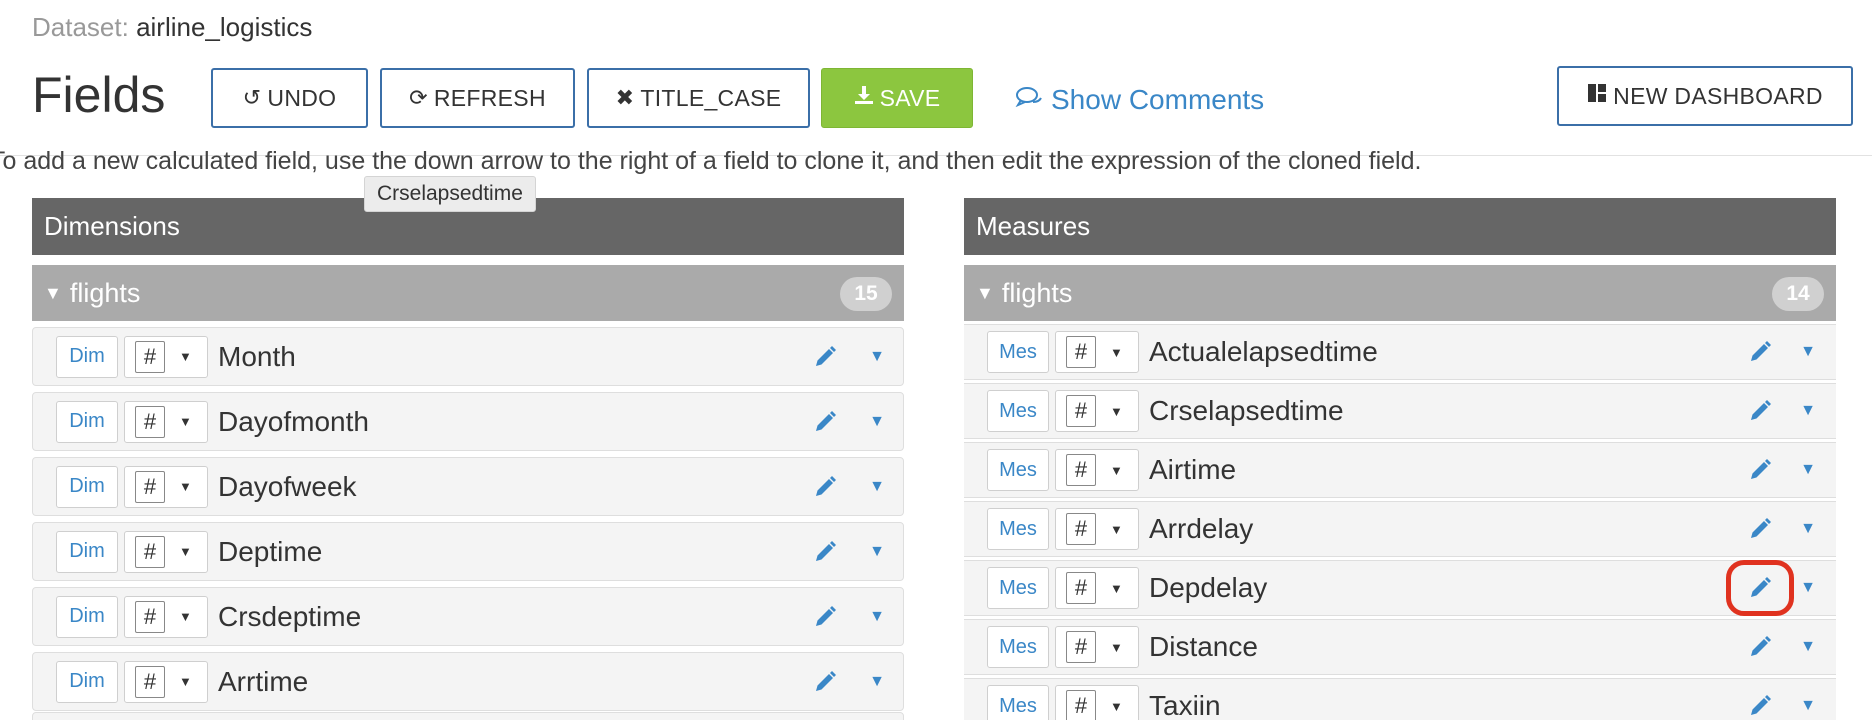 This screenshot has width=1872, height=720. I want to click on field-name: Month, so click(257, 357).